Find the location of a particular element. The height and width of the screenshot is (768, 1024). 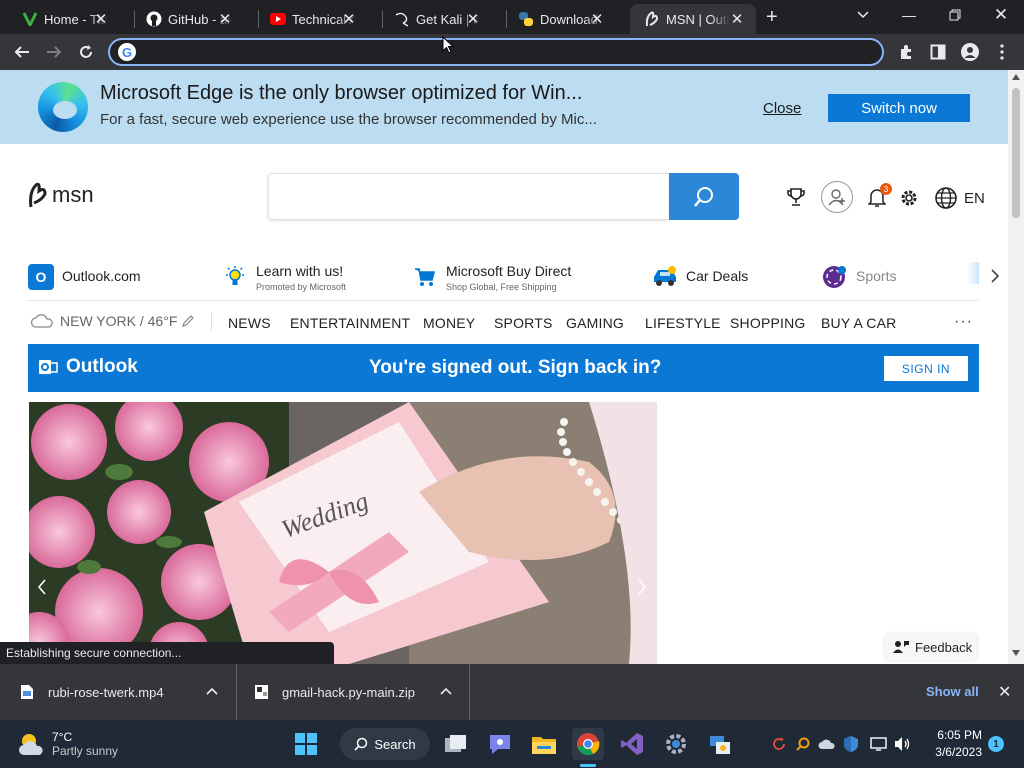

vim-icon is located at coordinates (30, 19).